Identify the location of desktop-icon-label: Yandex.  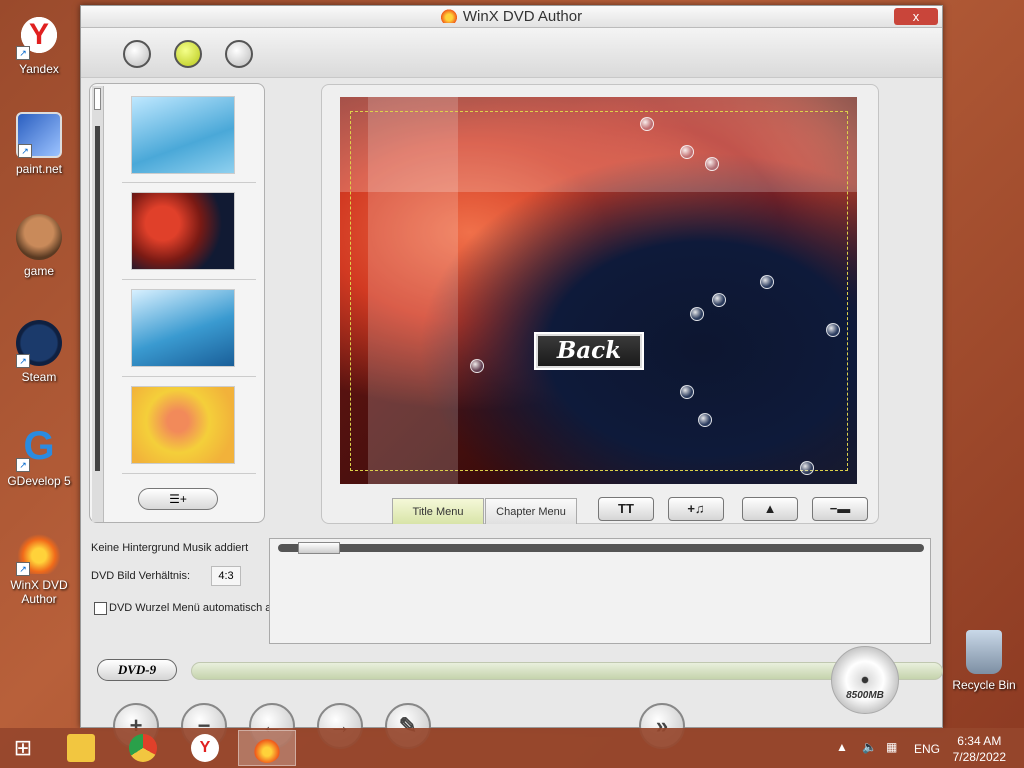
(39, 69).